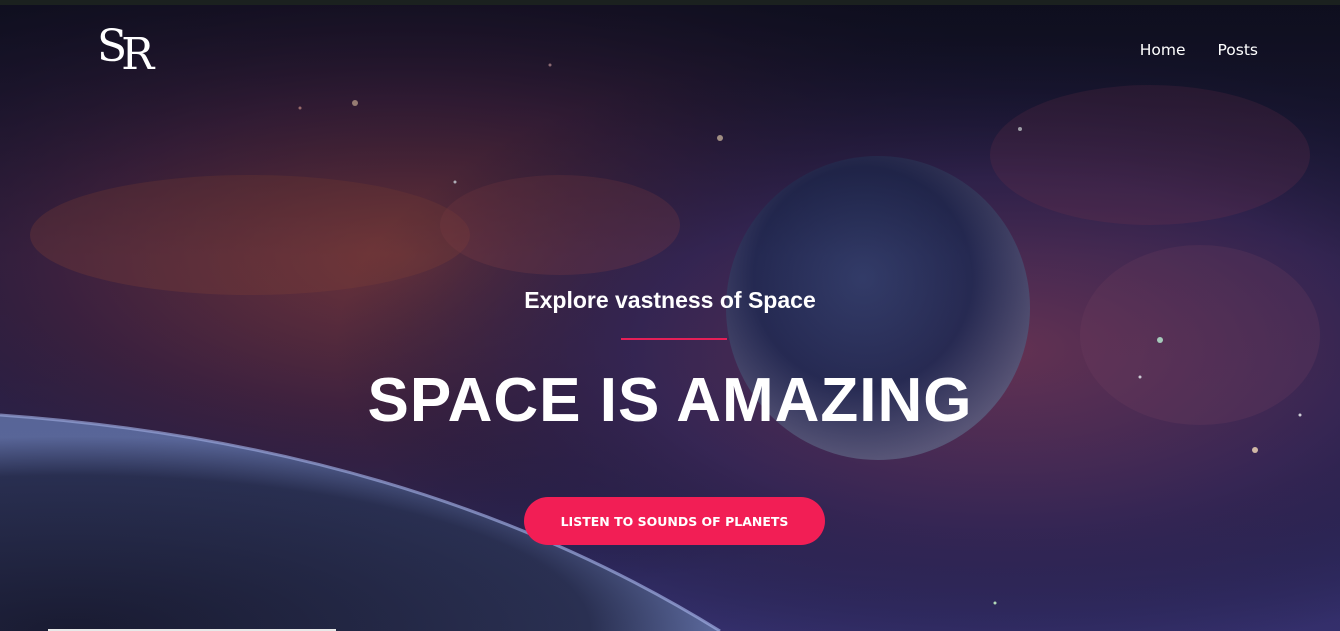 This screenshot has width=1340, height=631. What do you see at coordinates (674, 521) in the screenshot?
I see `listen-sounds-button: LISTEN TO SOUNDS OF PLANETS` at bounding box center [674, 521].